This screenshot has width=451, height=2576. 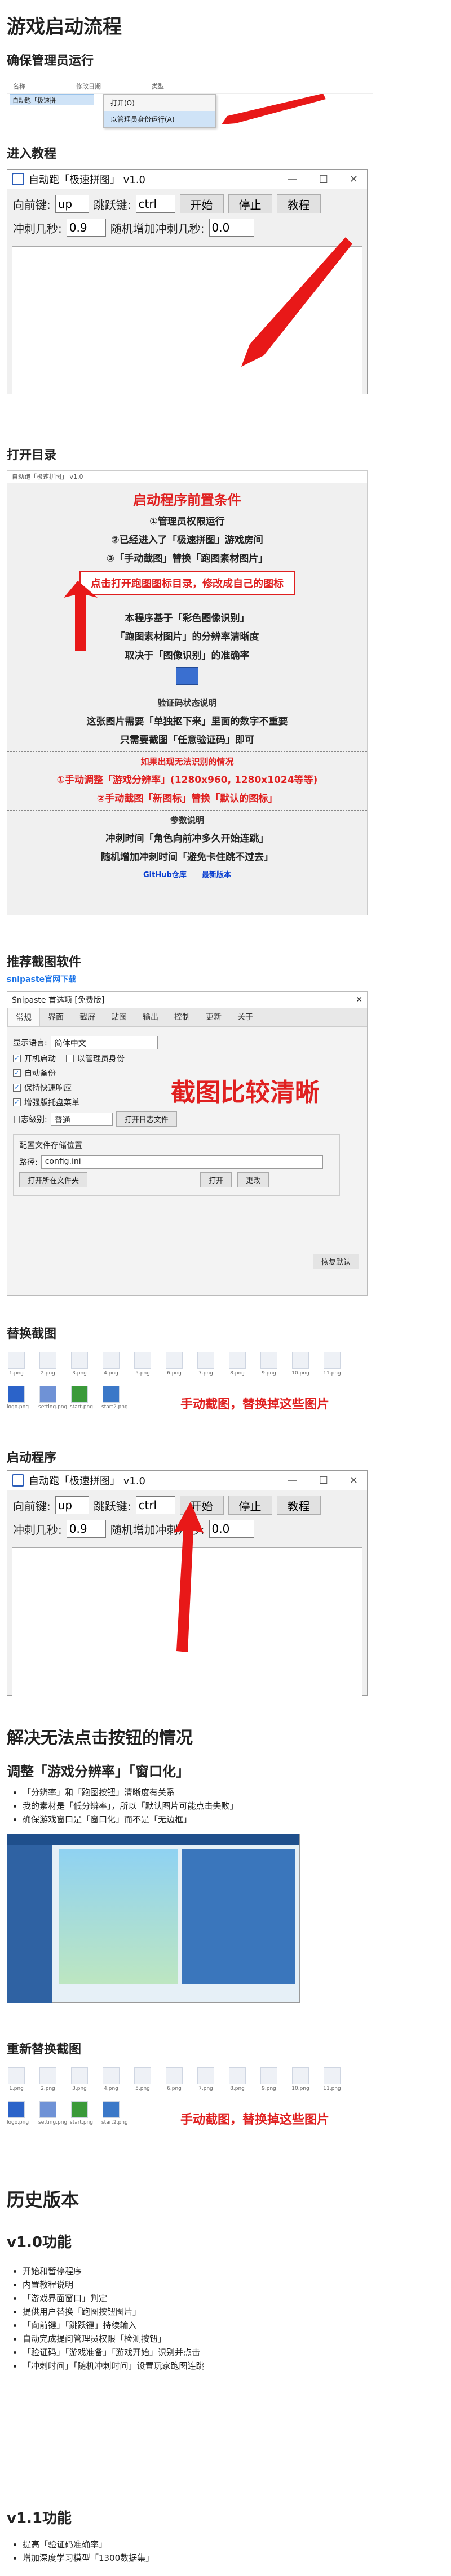 What do you see at coordinates (187, 521) in the screenshot?
I see `guide-l1: ①管理员权限运行` at bounding box center [187, 521].